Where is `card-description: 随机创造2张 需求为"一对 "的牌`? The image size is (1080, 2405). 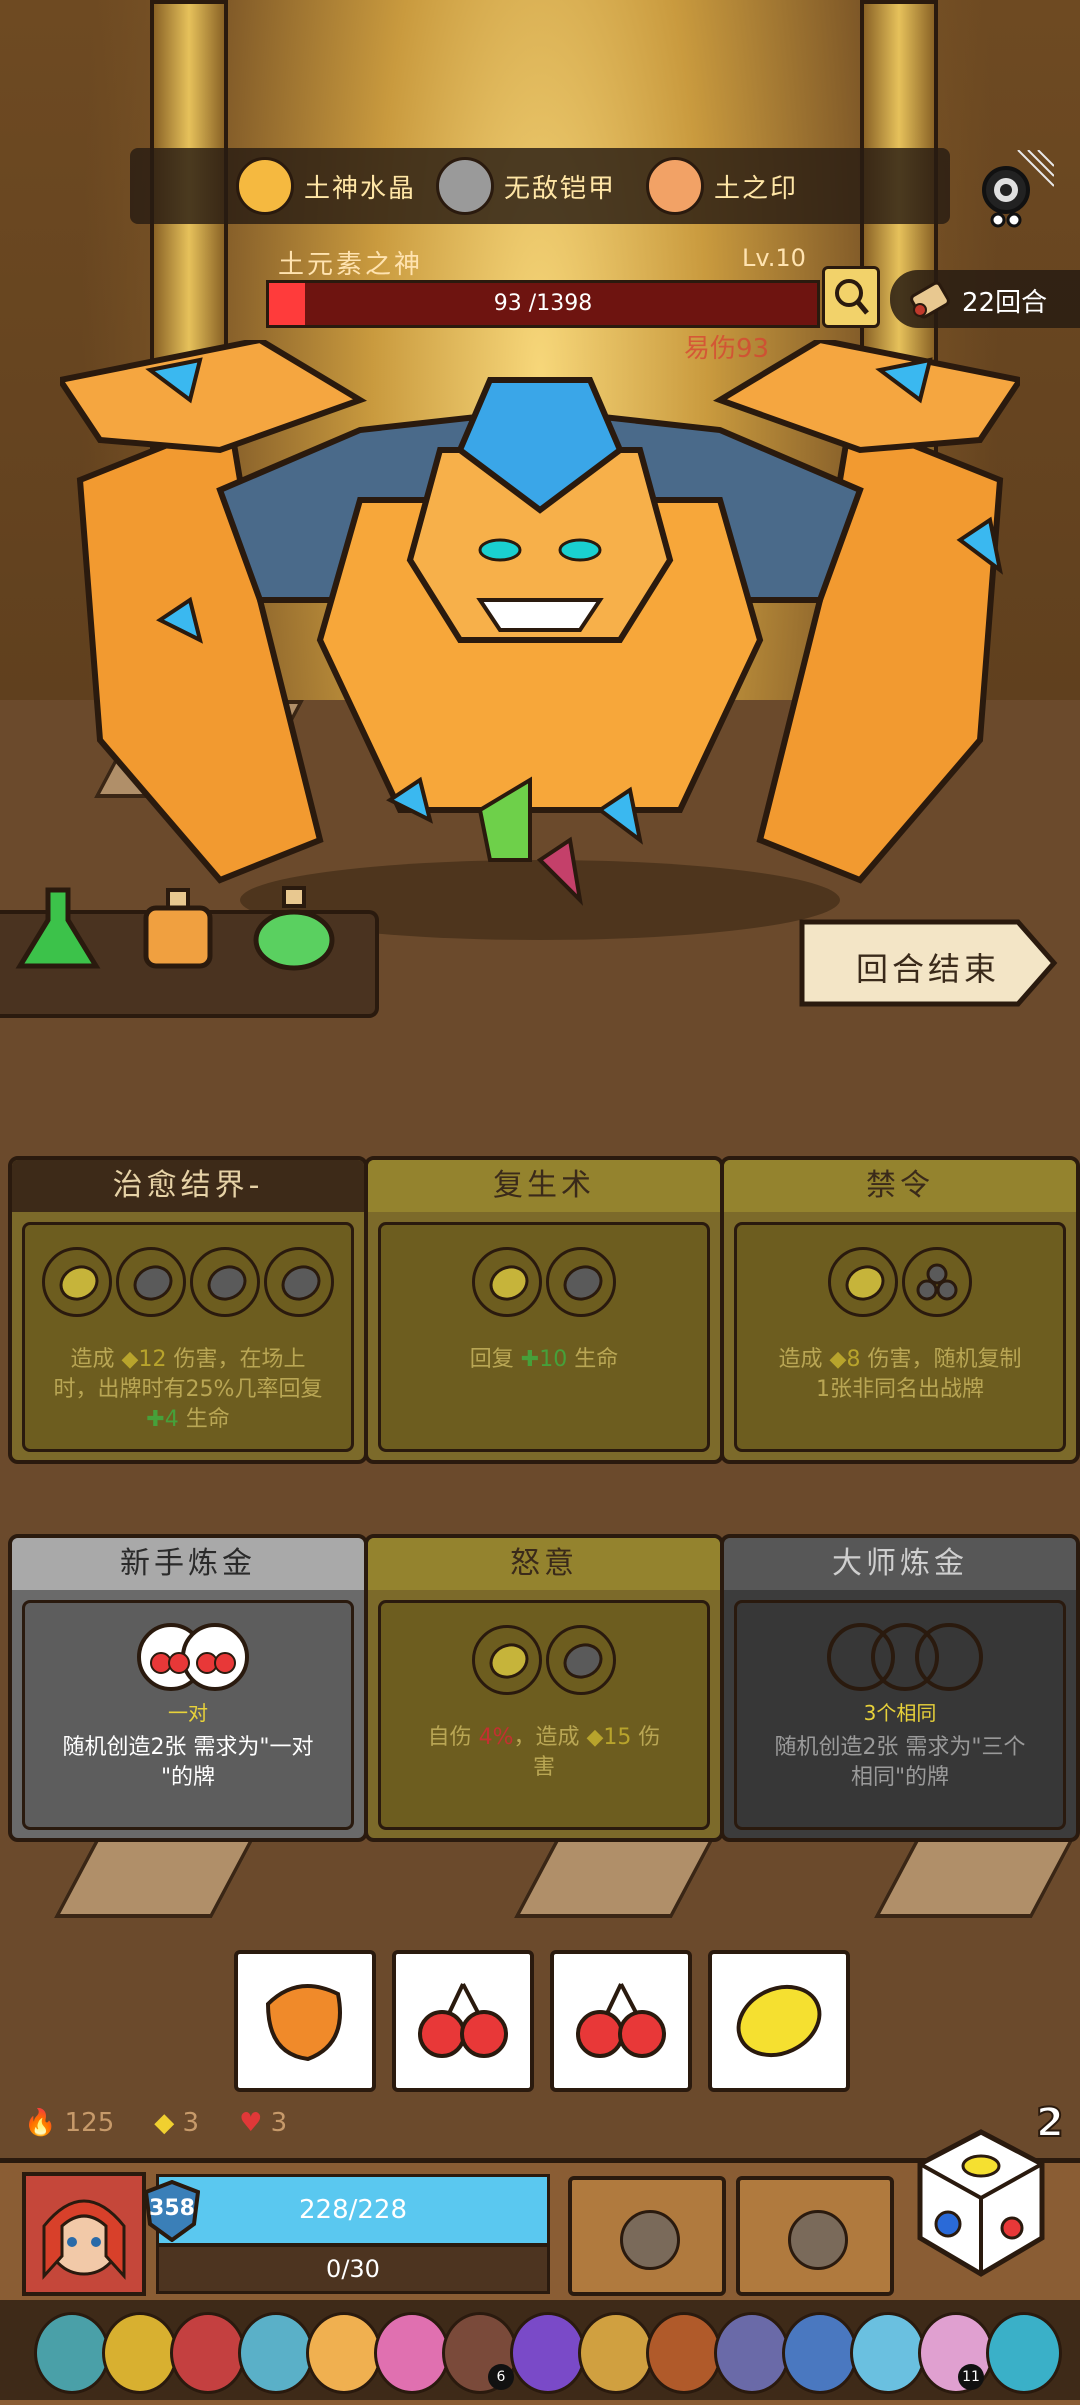
card-description: 随机创造2张 需求为"一对 "的牌 is located at coordinates (188, 1763).